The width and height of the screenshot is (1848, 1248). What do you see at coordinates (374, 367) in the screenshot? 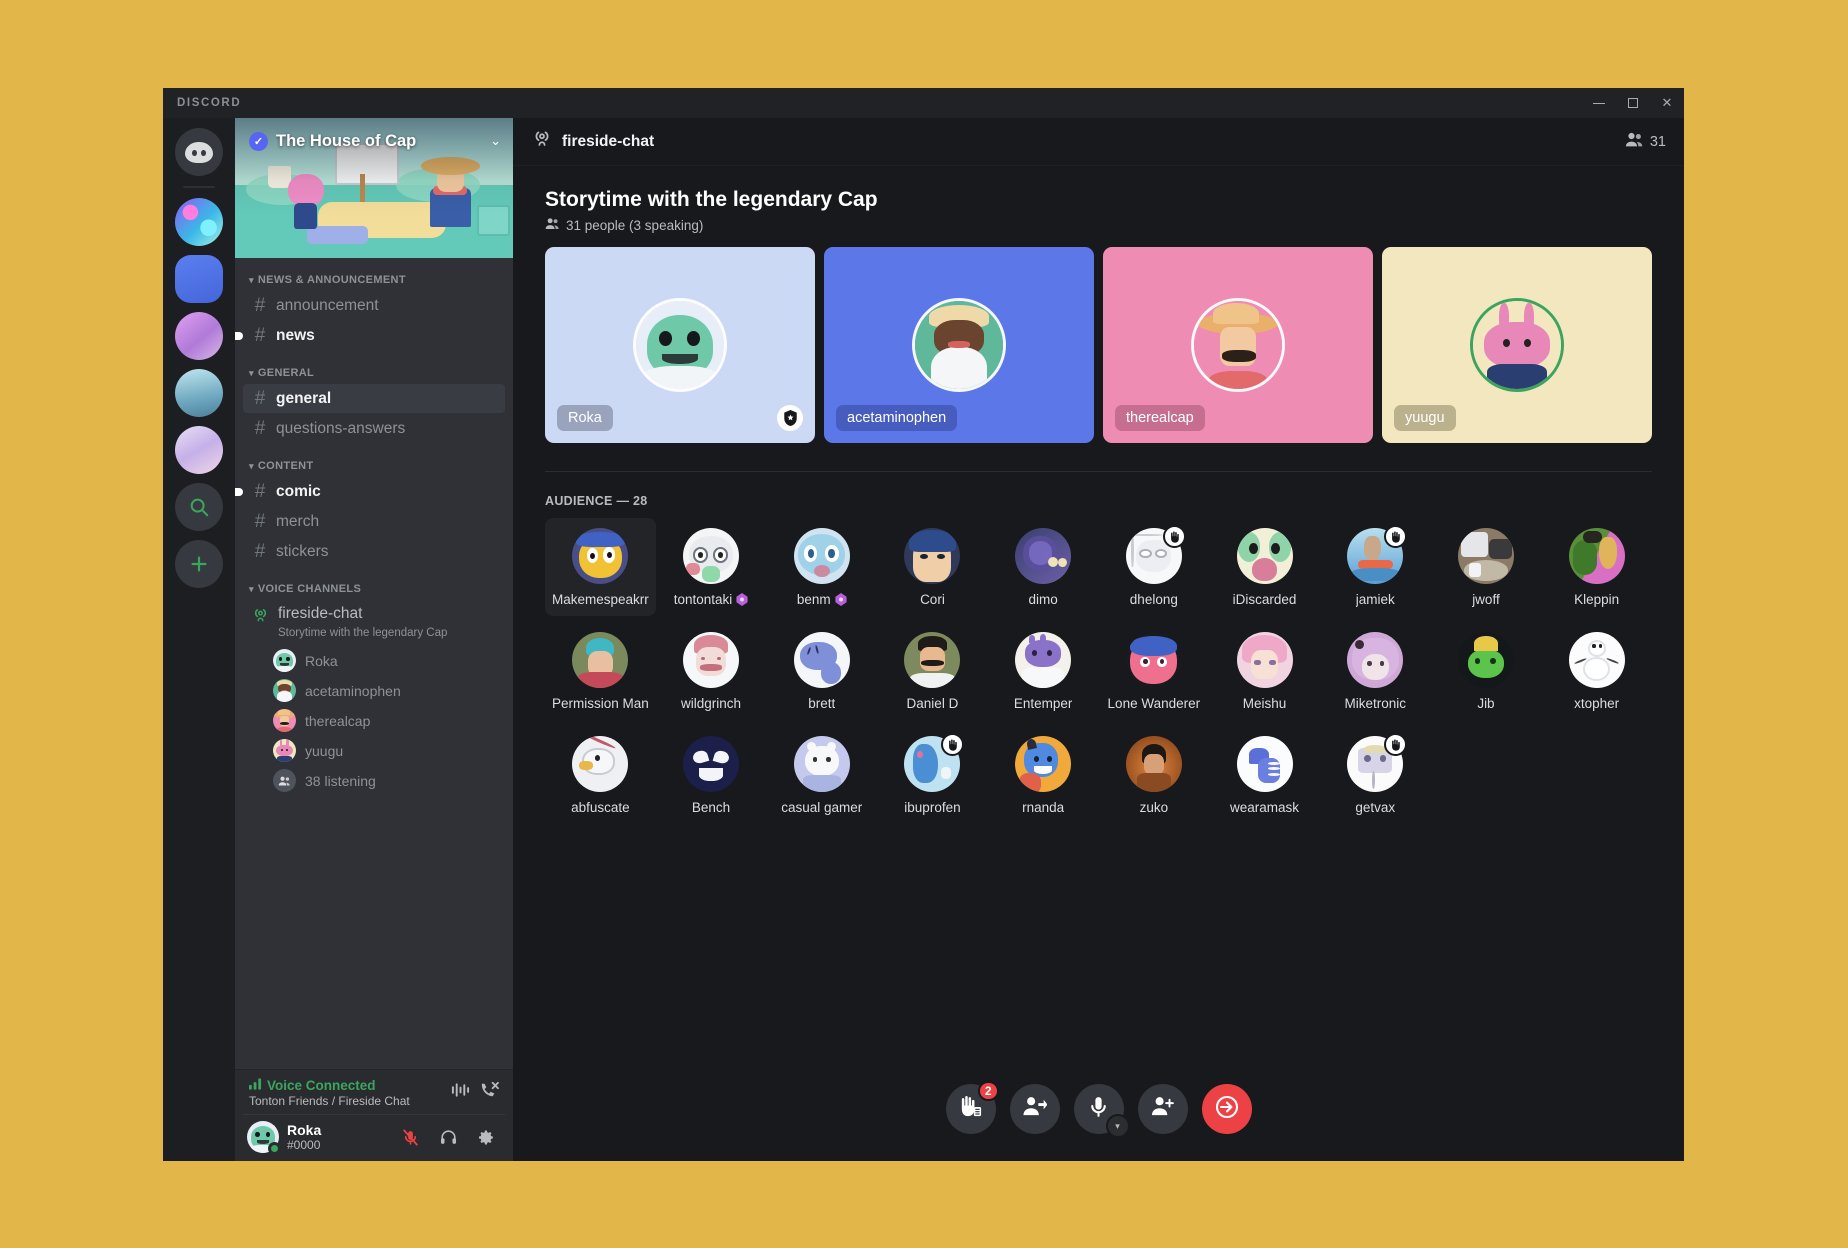
I see `category-header: ▾ GENERAL` at bounding box center [374, 367].